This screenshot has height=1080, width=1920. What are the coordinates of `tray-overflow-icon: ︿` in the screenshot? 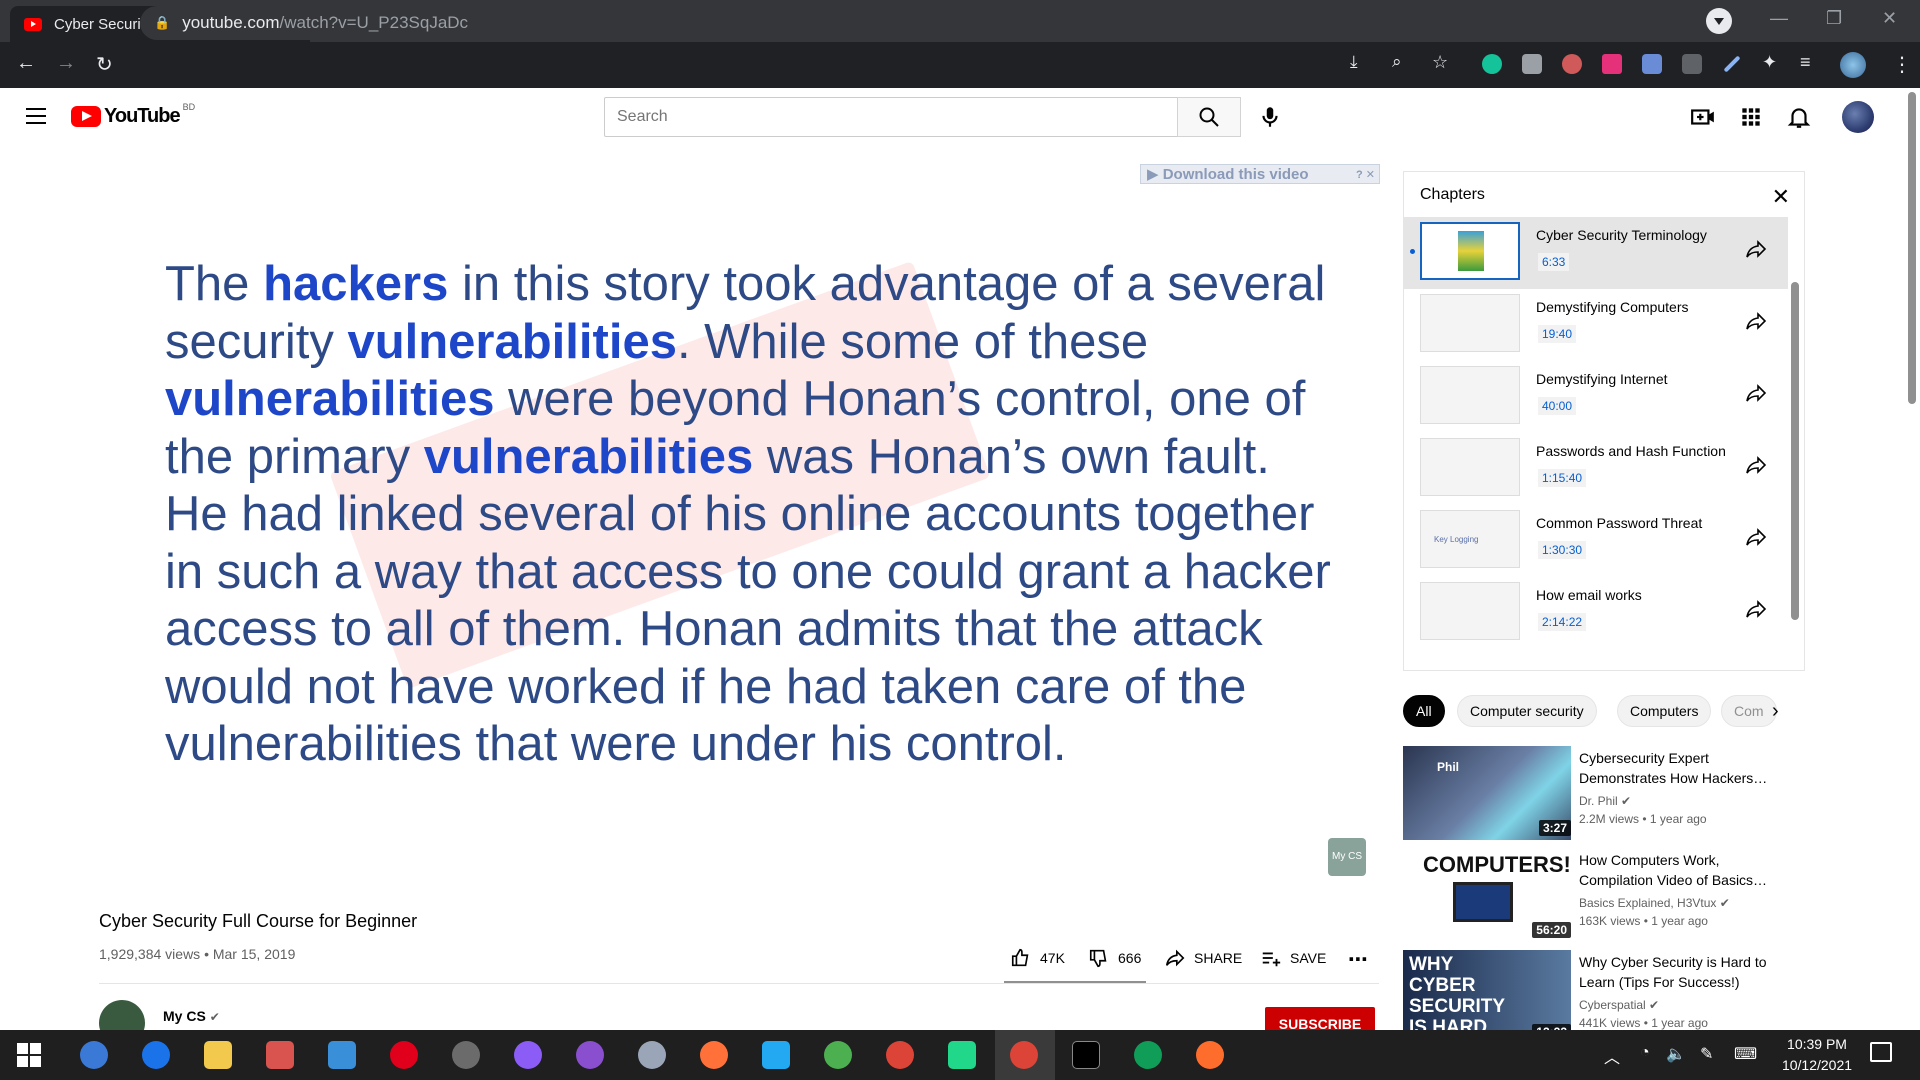 It's located at (1612, 1056).